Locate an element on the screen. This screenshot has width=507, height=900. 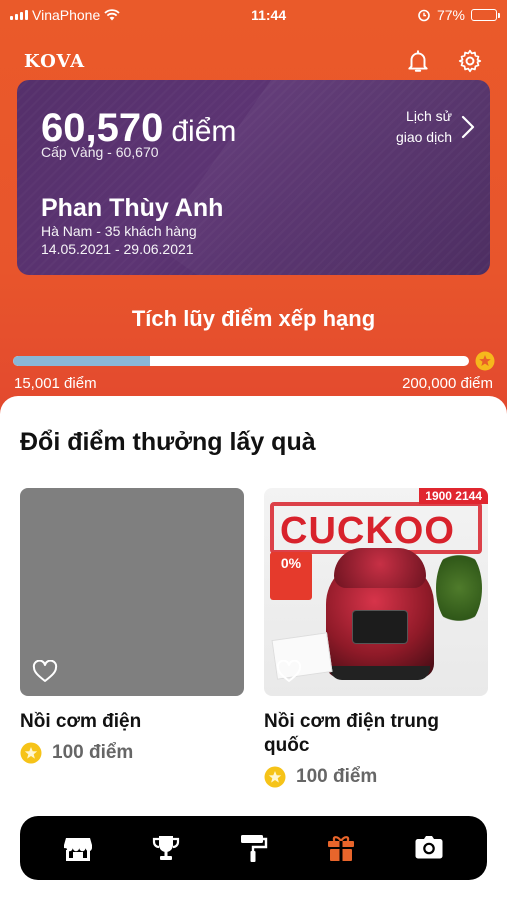
chevron-right-icon is located at coordinates (468, 127).